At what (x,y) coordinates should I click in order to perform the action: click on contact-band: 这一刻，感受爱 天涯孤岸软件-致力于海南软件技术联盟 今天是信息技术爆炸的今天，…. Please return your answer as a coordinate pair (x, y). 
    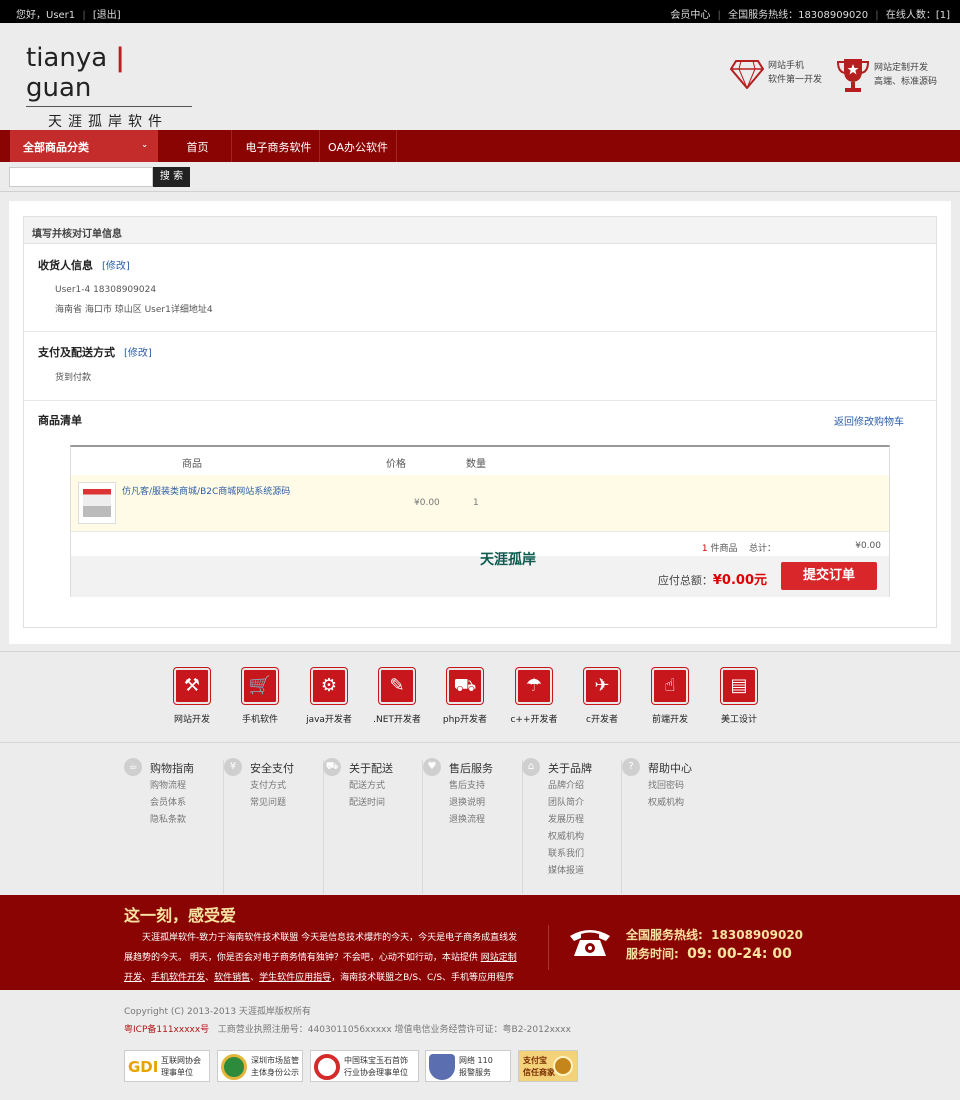
    Looking at the image, I should click on (480, 949).